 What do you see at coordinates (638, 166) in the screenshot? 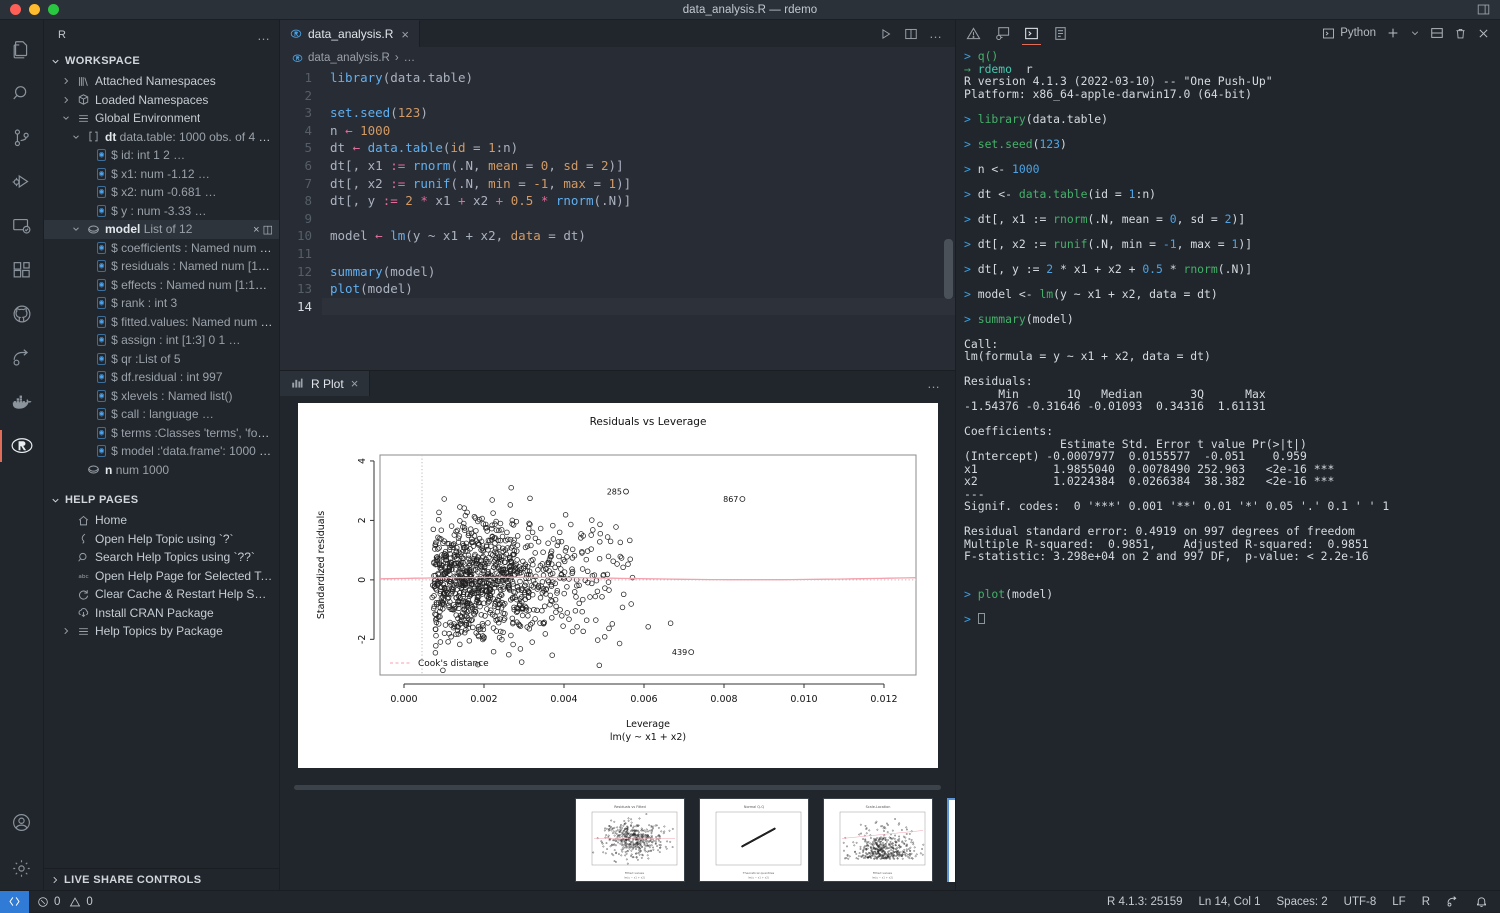
I see `code-line: dt[, x1 := rnorm(.N, mean = 0, sd = 2)]` at bounding box center [638, 166].